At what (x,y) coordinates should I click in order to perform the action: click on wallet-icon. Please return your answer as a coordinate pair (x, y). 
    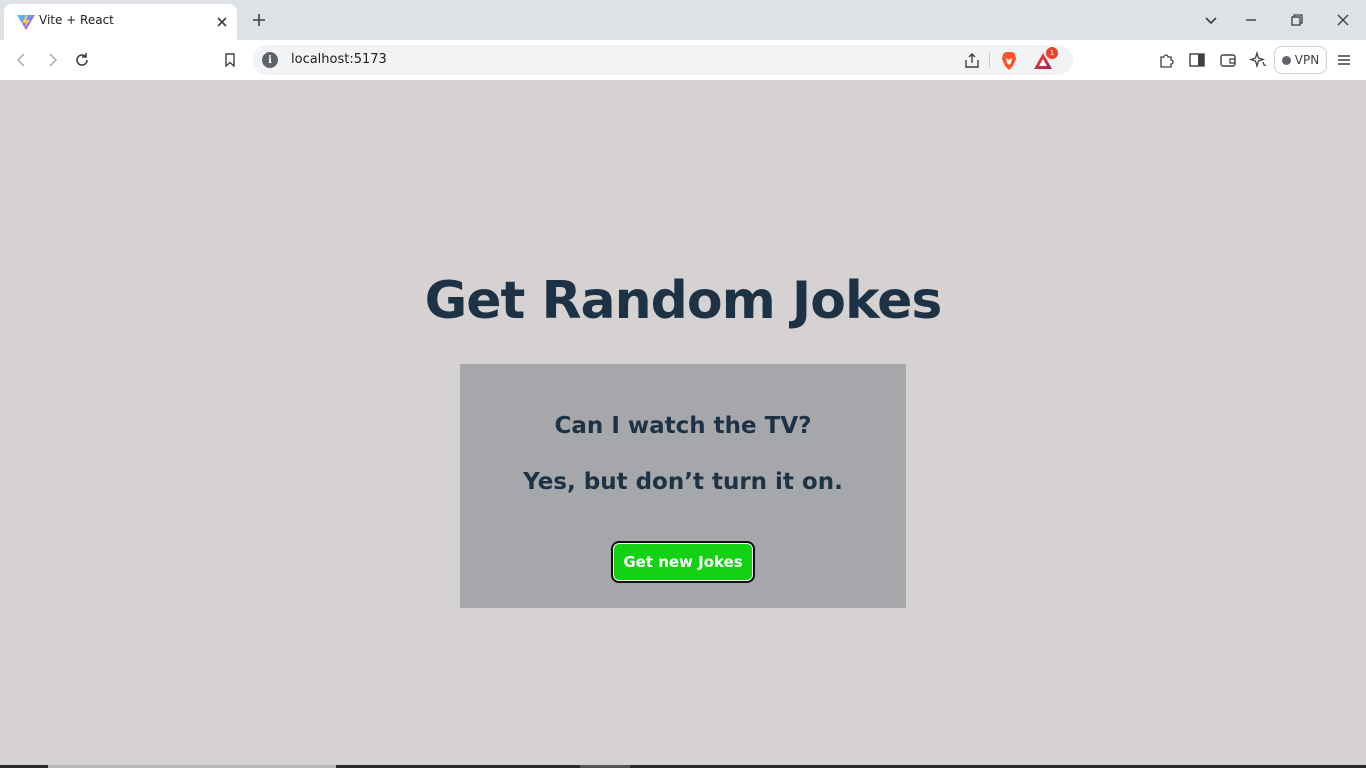
    Looking at the image, I should click on (1228, 60).